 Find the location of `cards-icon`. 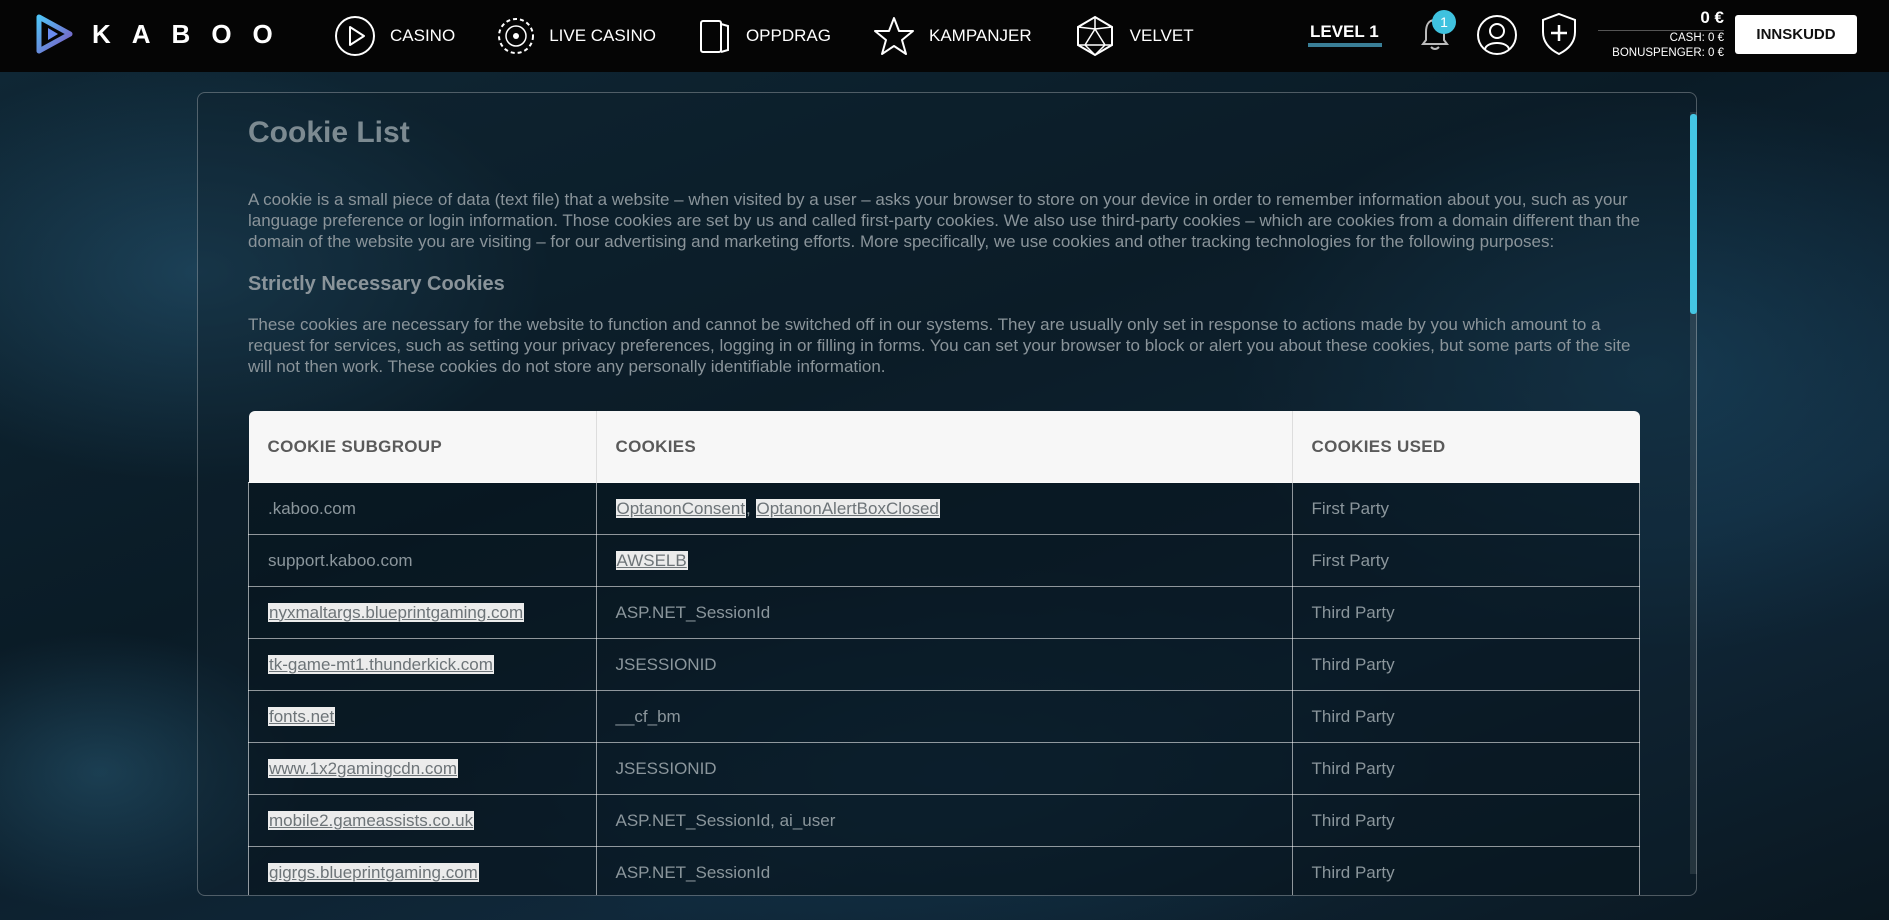

cards-icon is located at coordinates (714, 36).